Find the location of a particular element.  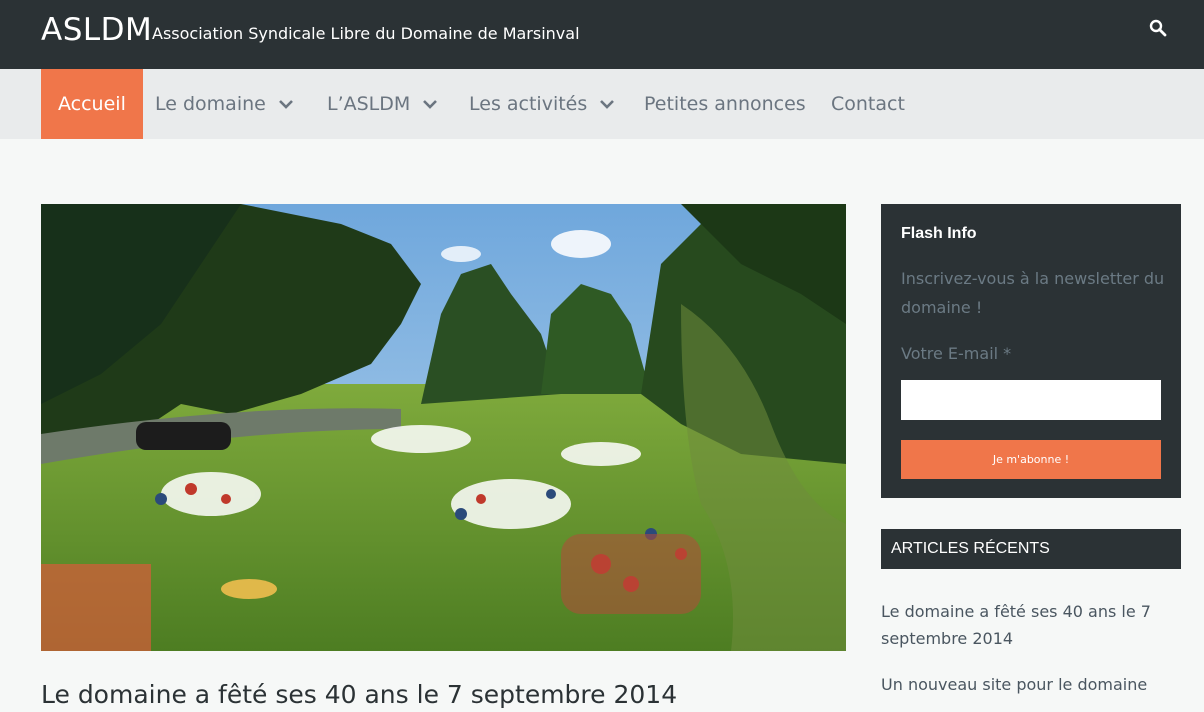

nav-item-label: Accueil is located at coordinates (92, 104).